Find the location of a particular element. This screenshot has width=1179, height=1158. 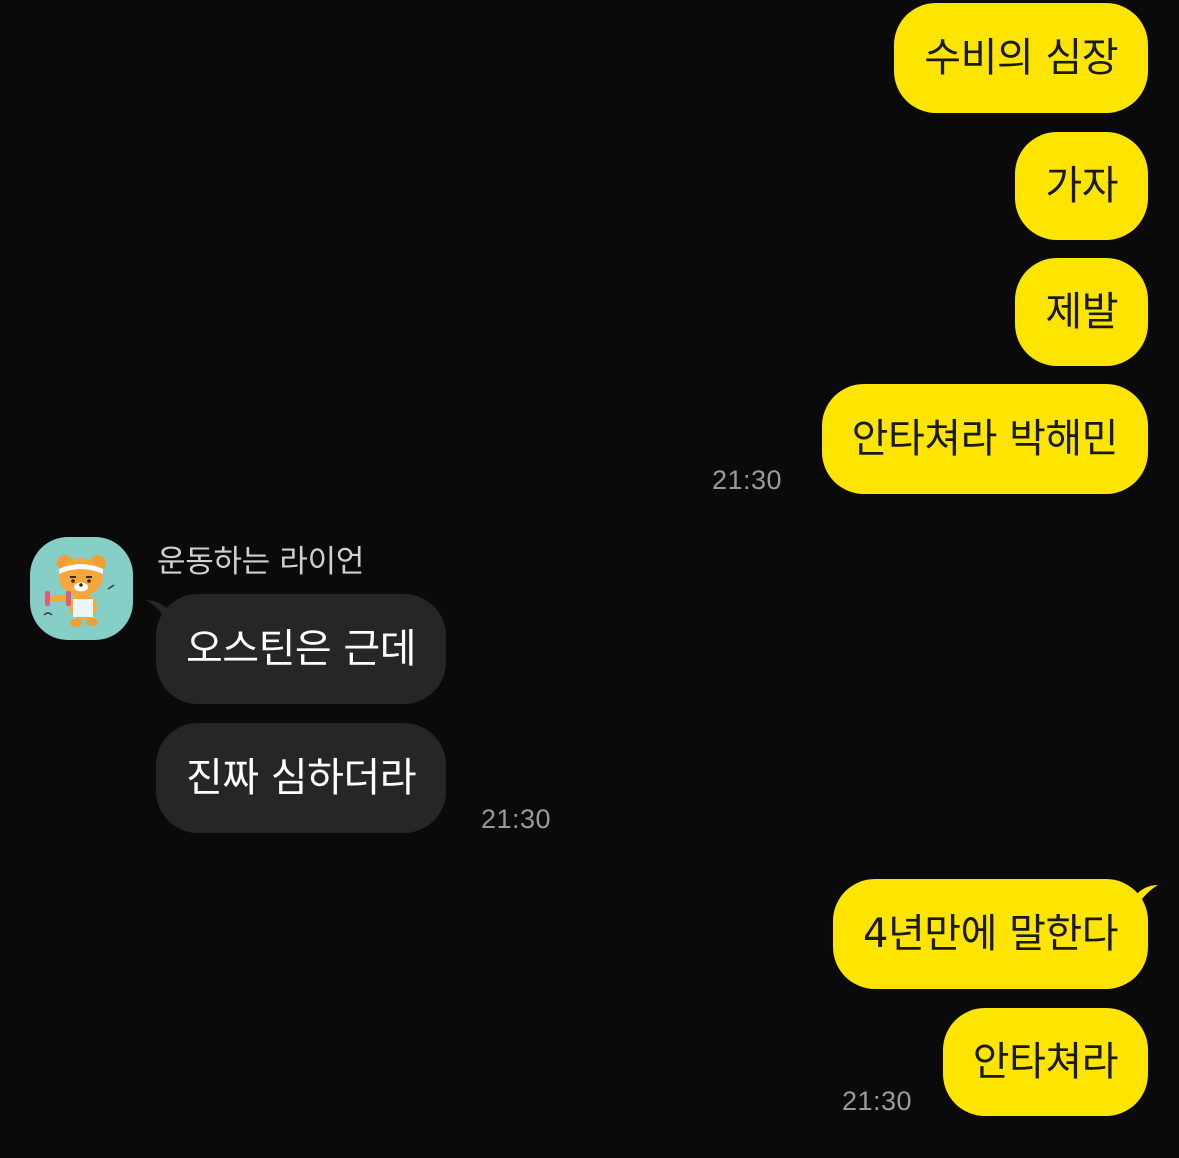

message-text: 가자 is located at coordinates (1081, 186).